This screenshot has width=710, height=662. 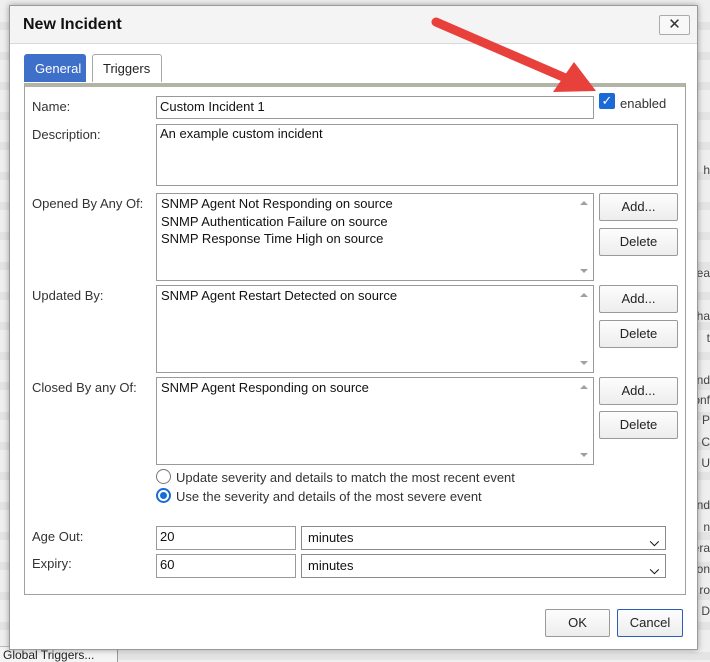 What do you see at coordinates (638, 425) in the screenshot?
I see `closed-by-delete-button: Delete` at bounding box center [638, 425].